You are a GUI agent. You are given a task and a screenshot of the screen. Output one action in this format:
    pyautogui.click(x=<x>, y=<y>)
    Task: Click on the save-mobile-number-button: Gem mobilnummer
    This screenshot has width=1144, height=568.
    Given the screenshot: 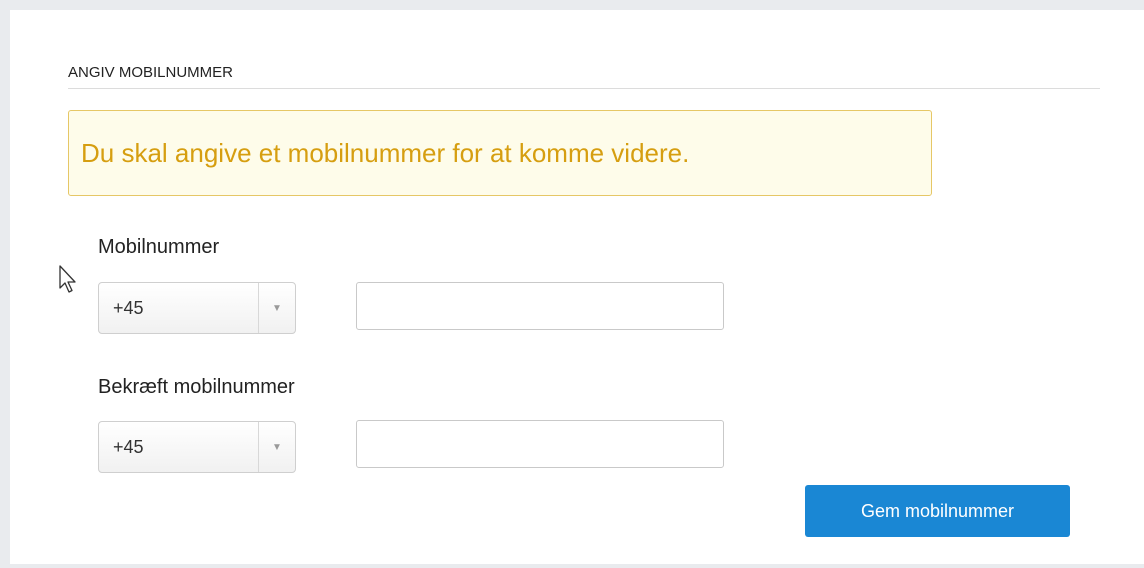 What is the action you would take?
    pyautogui.click(x=937, y=511)
    